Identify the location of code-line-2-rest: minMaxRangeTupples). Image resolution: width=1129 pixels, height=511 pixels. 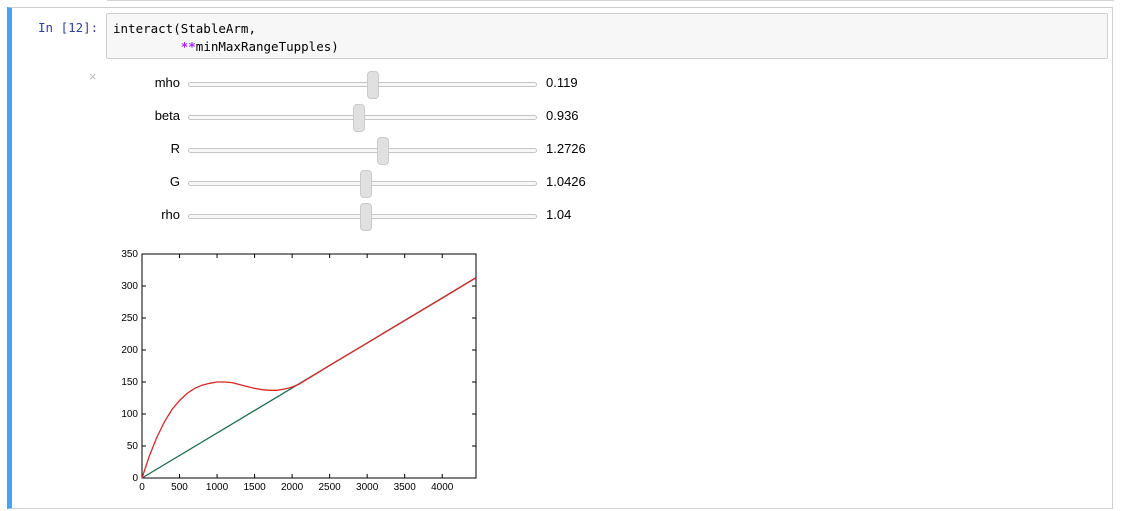
(267, 46).